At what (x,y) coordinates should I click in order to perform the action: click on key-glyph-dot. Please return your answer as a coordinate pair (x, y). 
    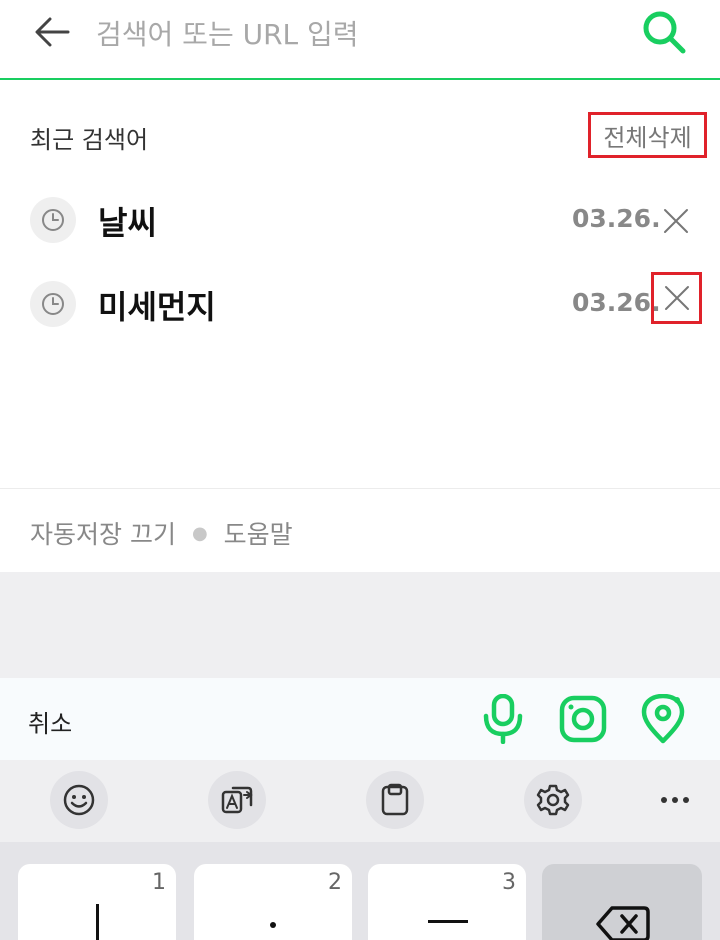
    Looking at the image, I should click on (273, 925).